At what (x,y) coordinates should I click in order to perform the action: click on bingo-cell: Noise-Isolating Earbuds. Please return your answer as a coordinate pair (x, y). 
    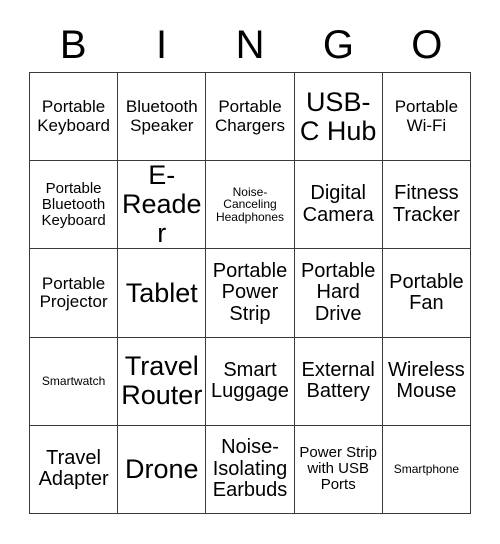
    Looking at the image, I should click on (250, 469).